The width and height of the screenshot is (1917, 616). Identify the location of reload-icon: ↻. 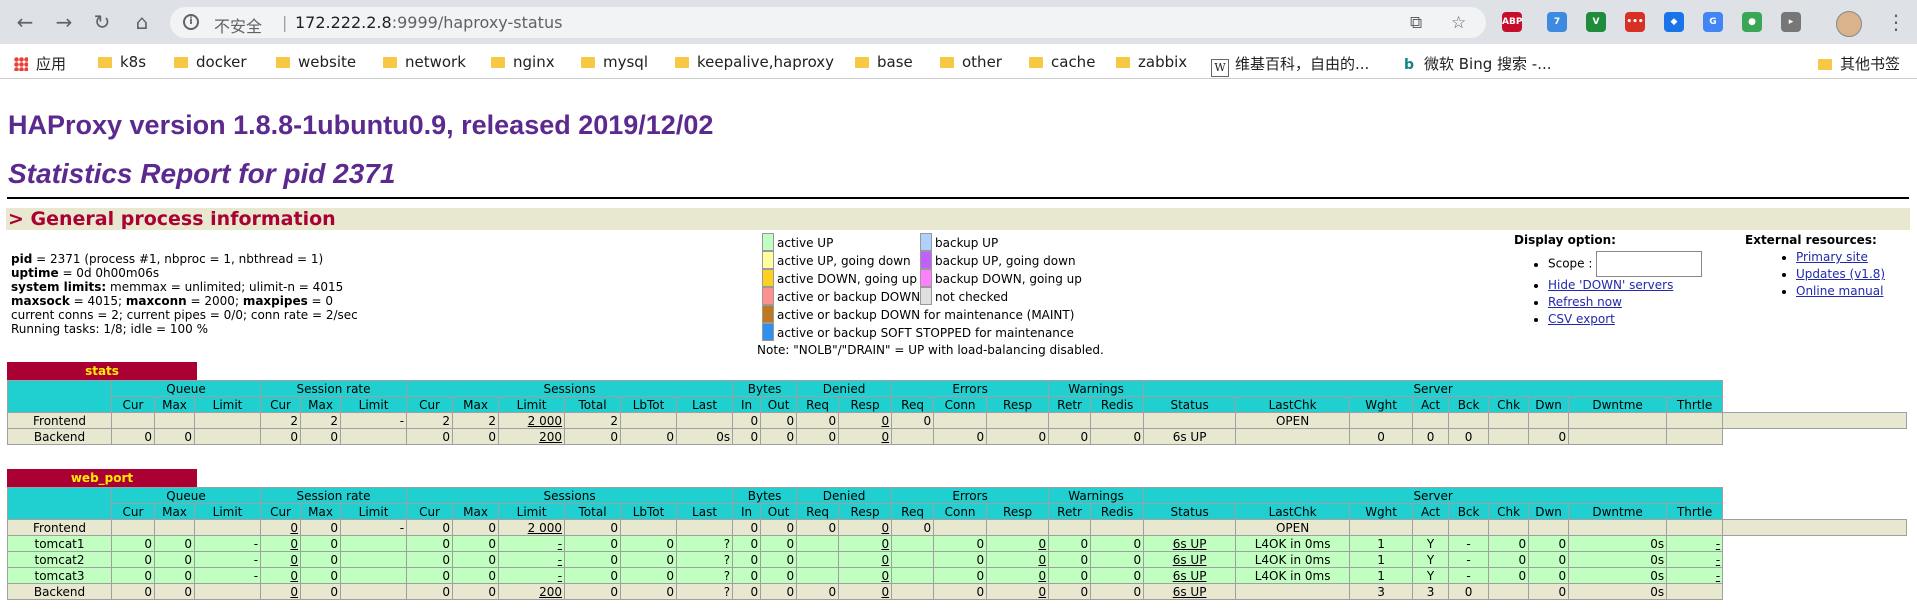
(102, 22).